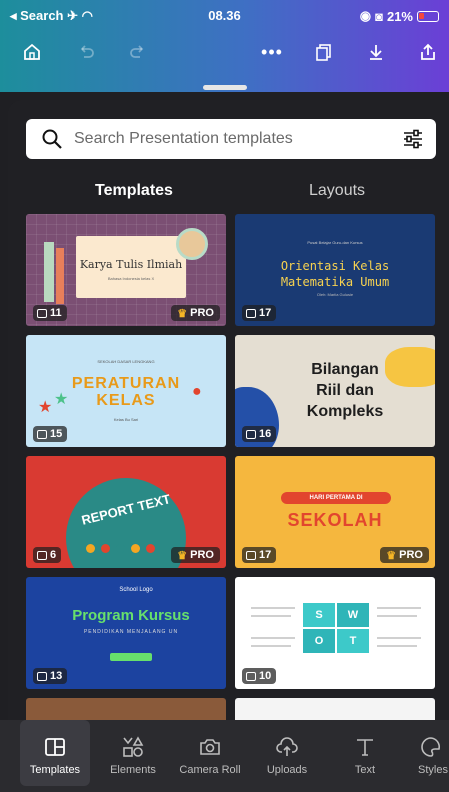 The width and height of the screenshot is (449, 792). I want to click on home-button, so click(32, 52).